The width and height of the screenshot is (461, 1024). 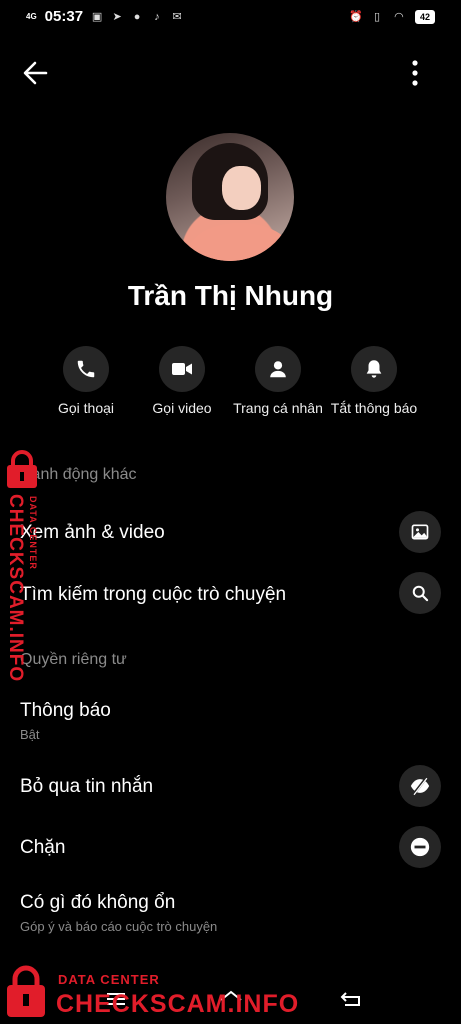 I want to click on more-options-button, so click(x=415, y=73).